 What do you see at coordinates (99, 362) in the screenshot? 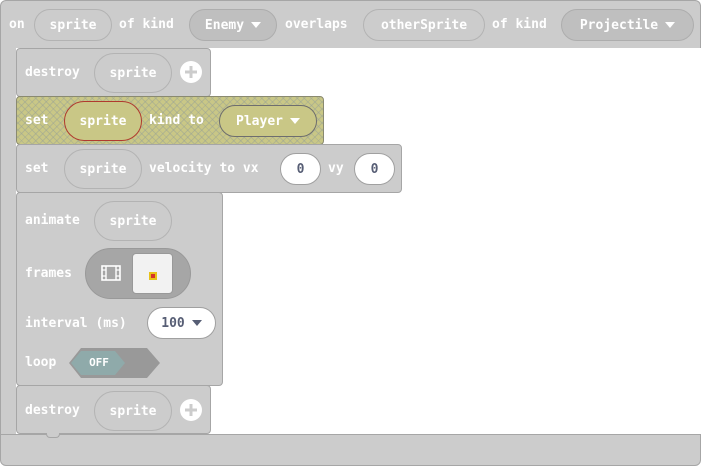
I see `loop-value: OFF` at bounding box center [99, 362].